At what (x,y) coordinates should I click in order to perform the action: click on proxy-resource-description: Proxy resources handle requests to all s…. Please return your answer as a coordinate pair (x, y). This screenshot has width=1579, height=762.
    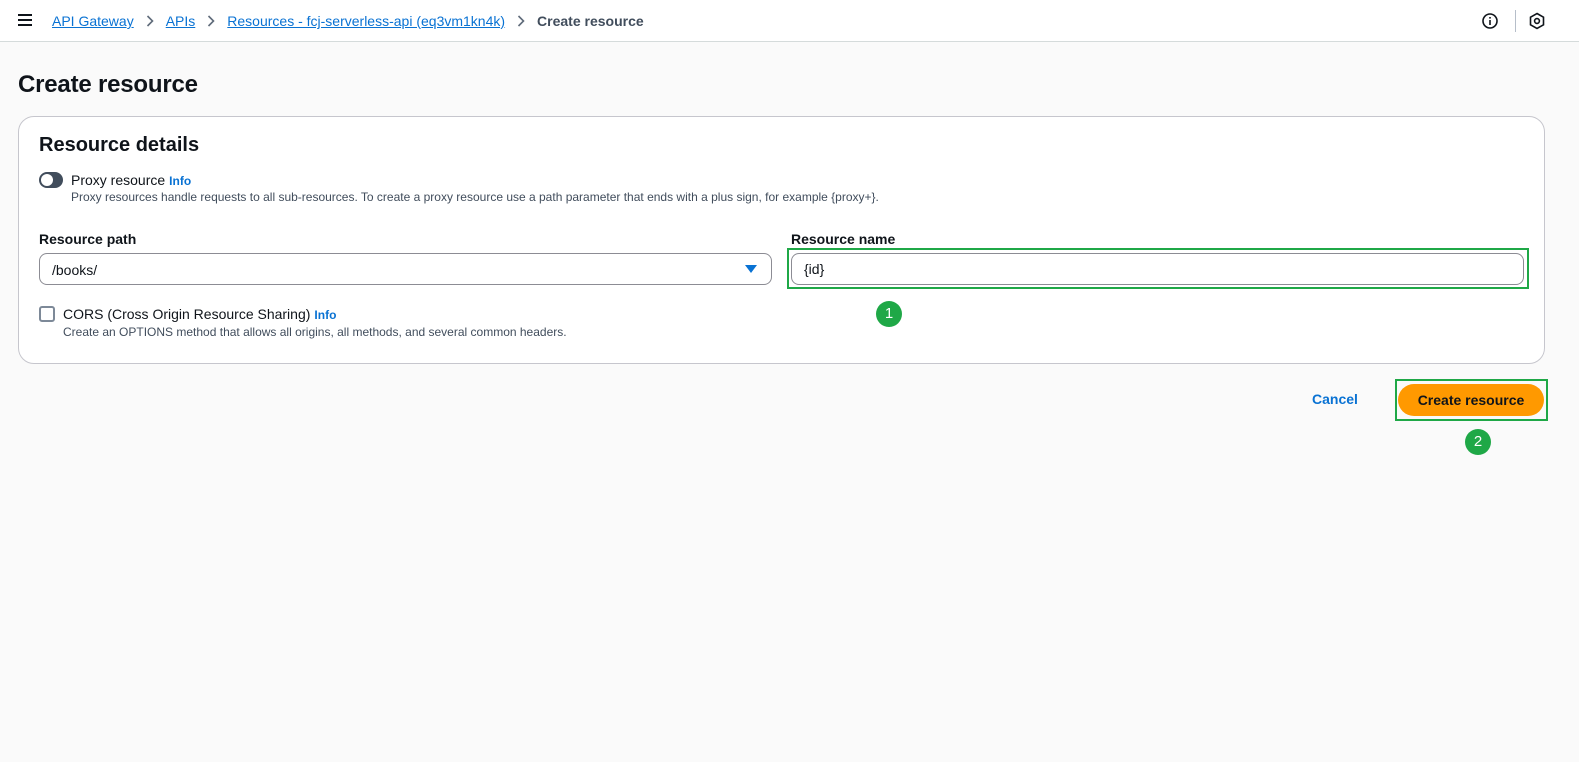
    Looking at the image, I should click on (475, 197).